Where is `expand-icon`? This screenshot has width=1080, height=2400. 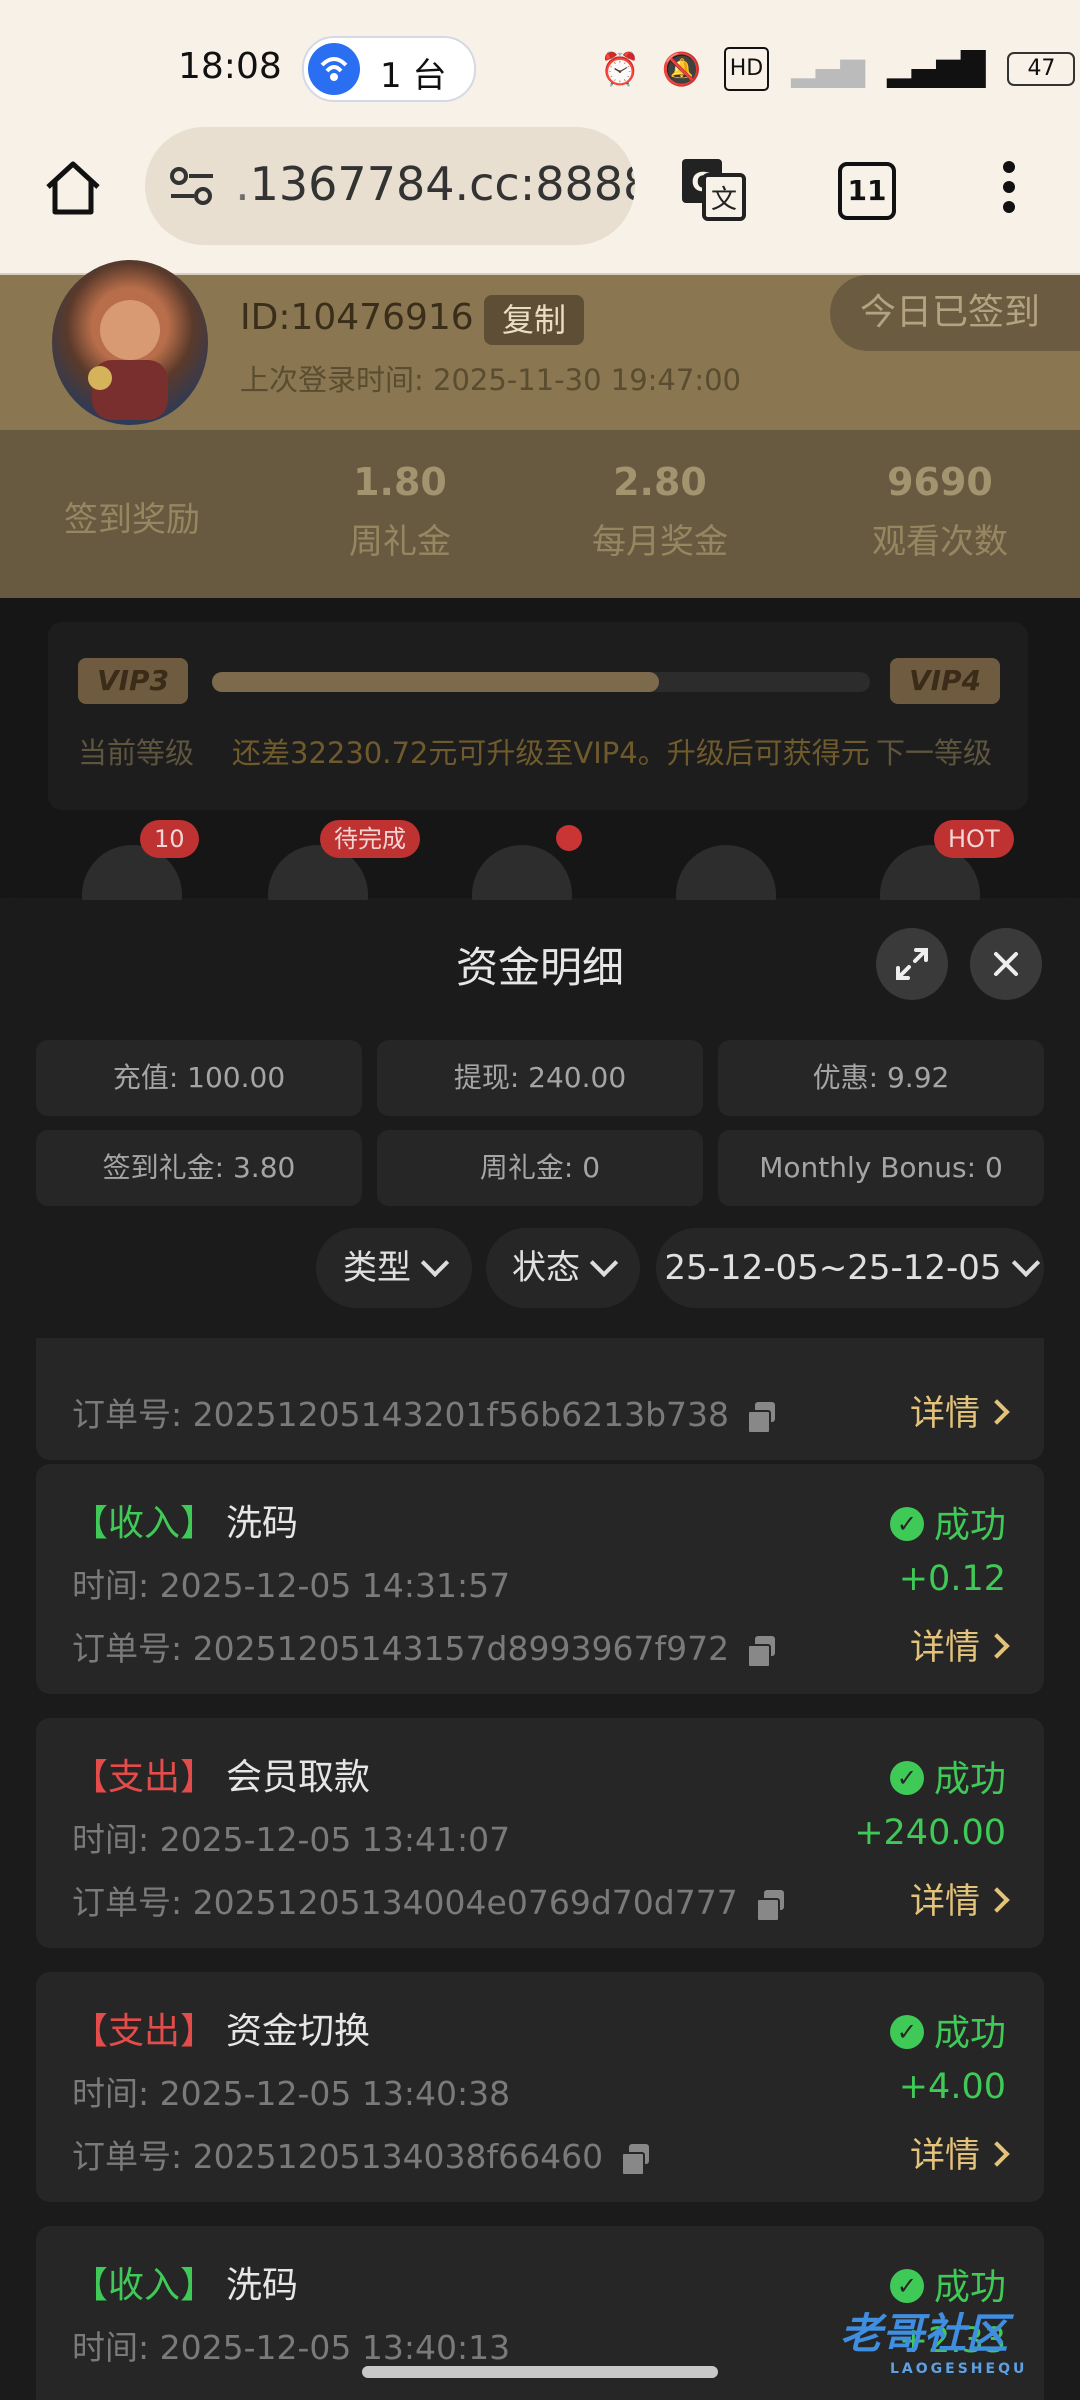
expand-icon is located at coordinates (912, 964).